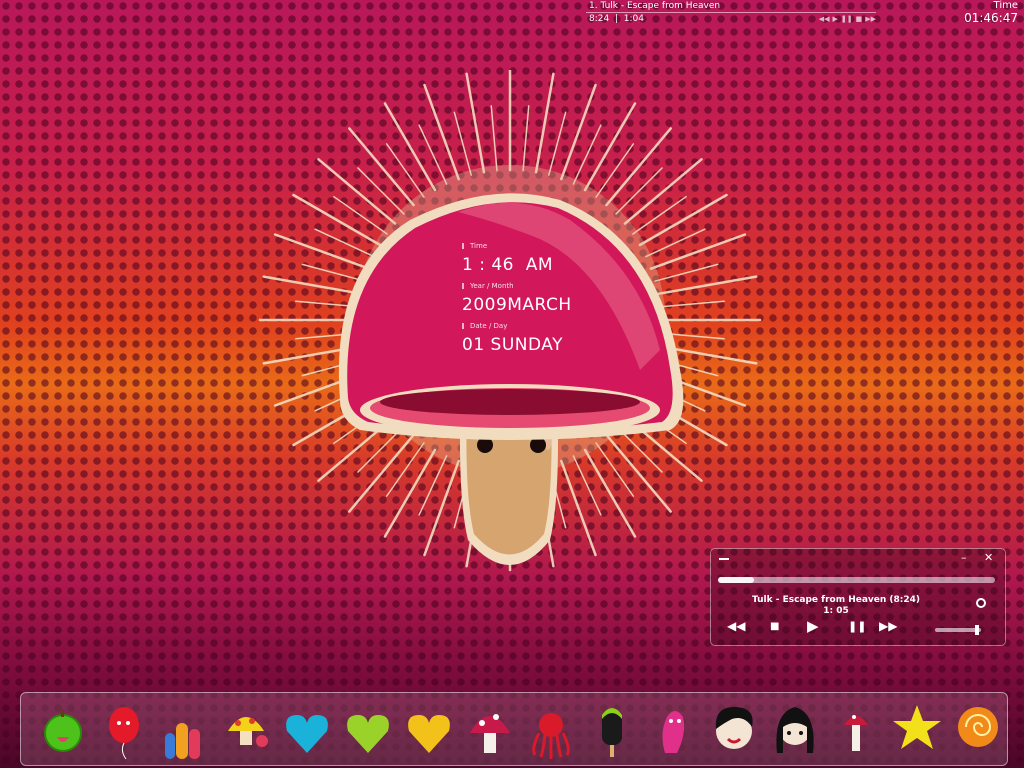  Describe the element at coordinates (859, 19) in the screenshot. I see `mini-stop-icon: ■` at that location.